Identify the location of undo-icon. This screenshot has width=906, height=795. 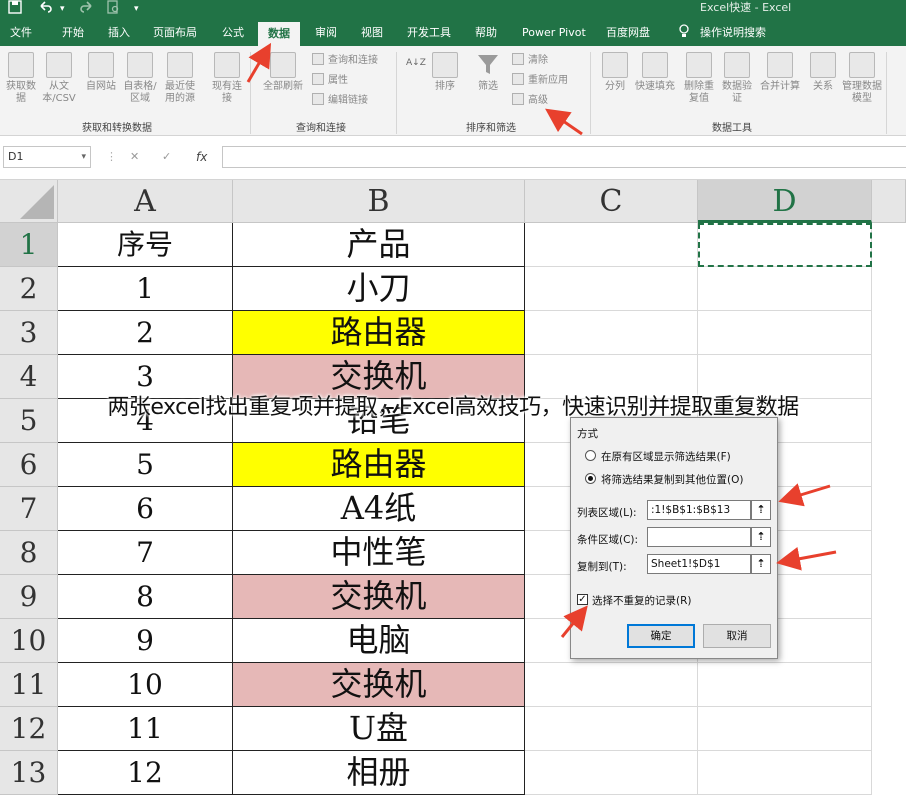
(45, 10).